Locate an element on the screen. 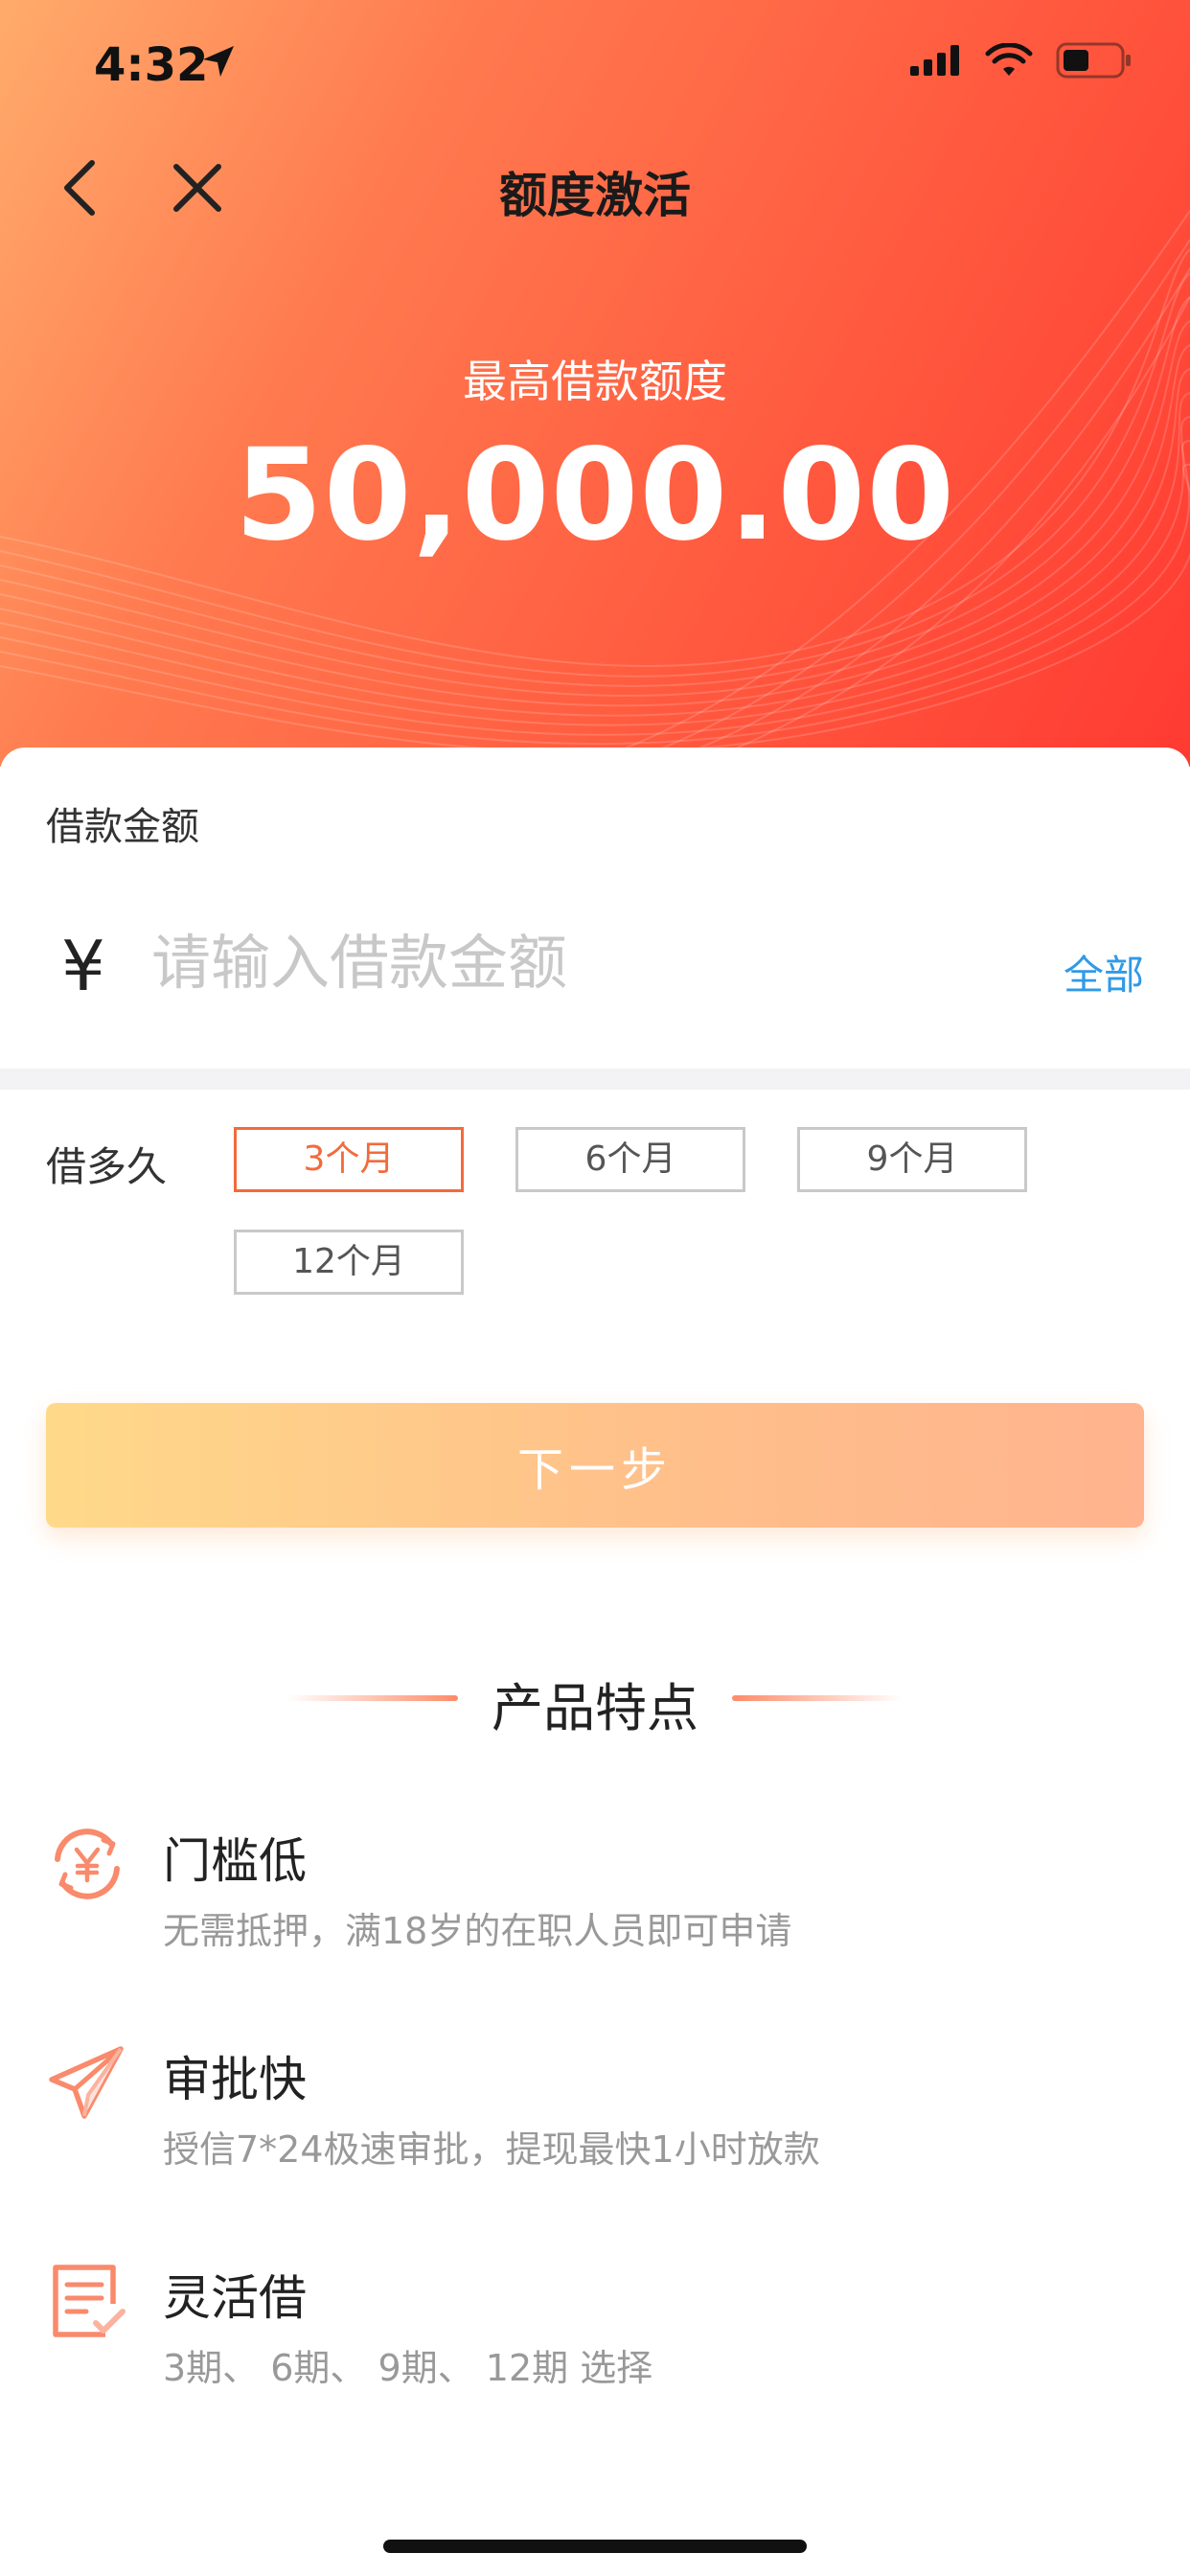 The width and height of the screenshot is (1190, 2576). currency-symbol: ¥ is located at coordinates (83, 966).